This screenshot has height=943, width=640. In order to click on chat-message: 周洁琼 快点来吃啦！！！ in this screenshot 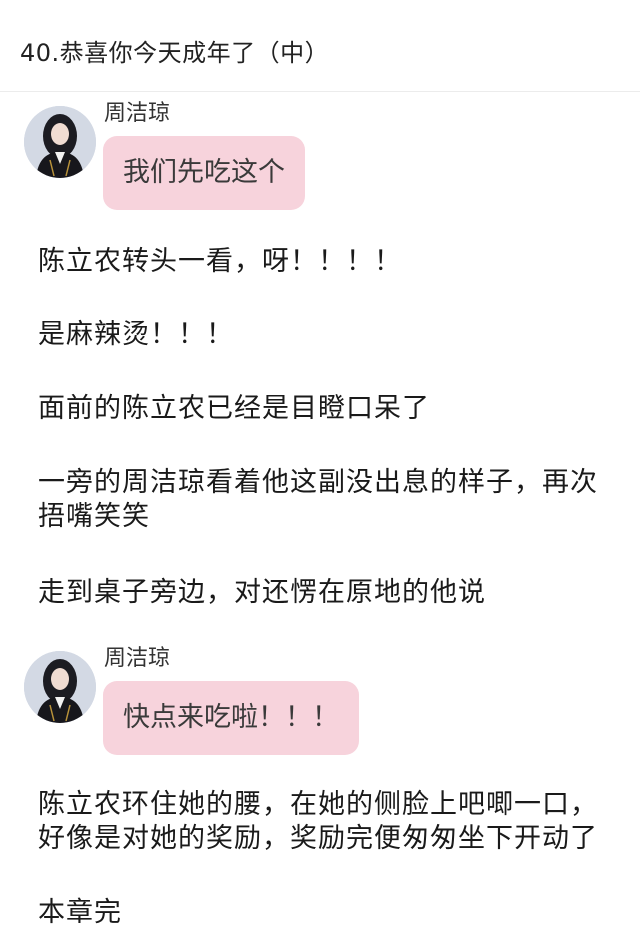, I will do `click(320, 703)`.